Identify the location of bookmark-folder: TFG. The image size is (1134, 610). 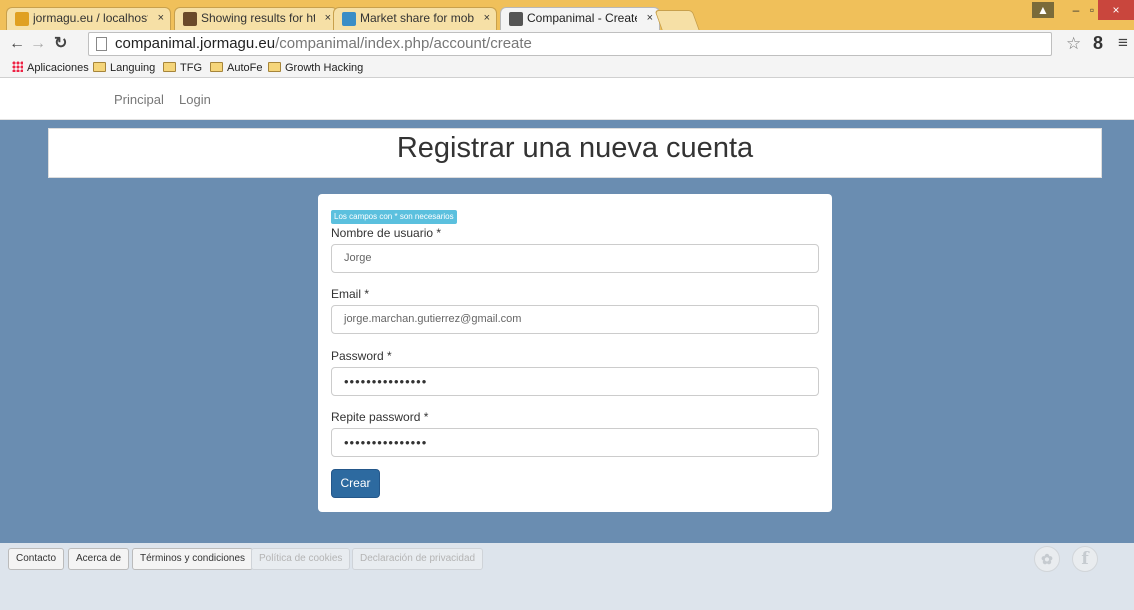
(182, 68).